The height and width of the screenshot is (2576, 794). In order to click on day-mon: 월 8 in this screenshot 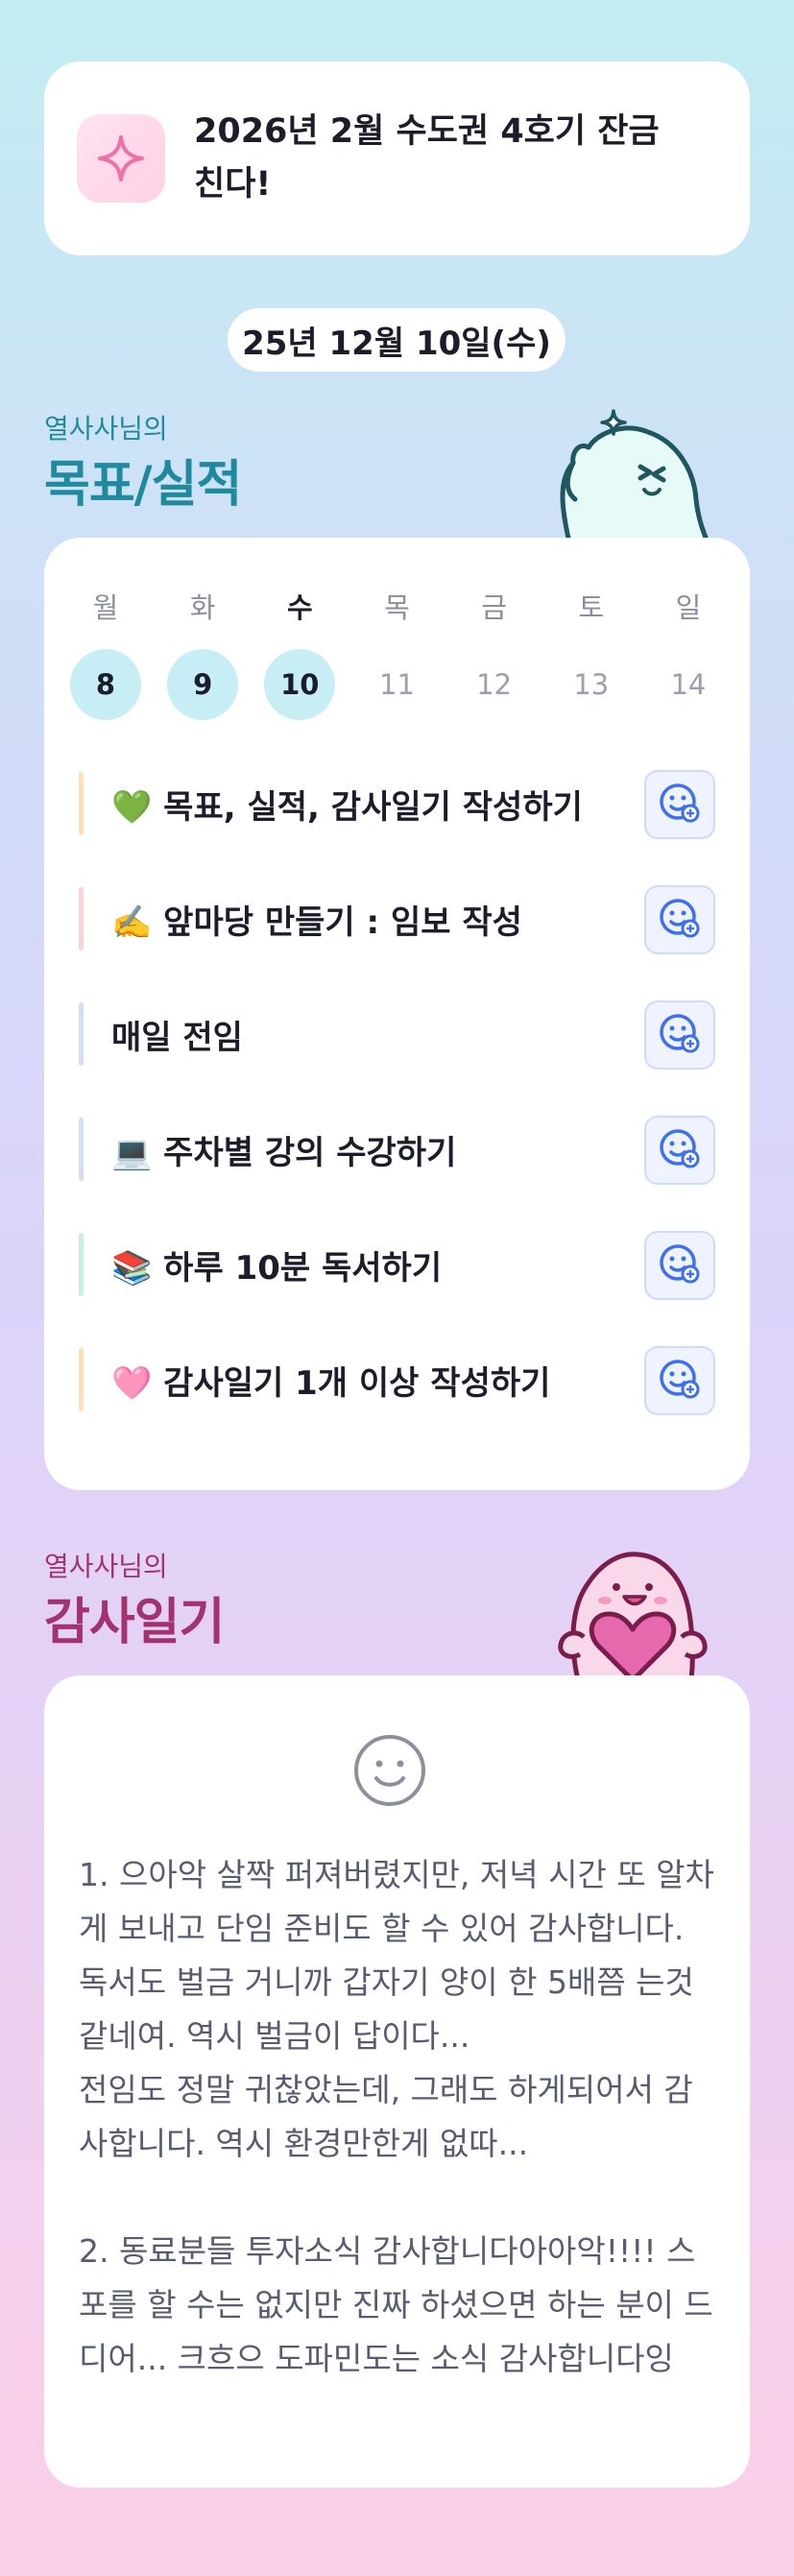, I will do `click(106, 653)`.